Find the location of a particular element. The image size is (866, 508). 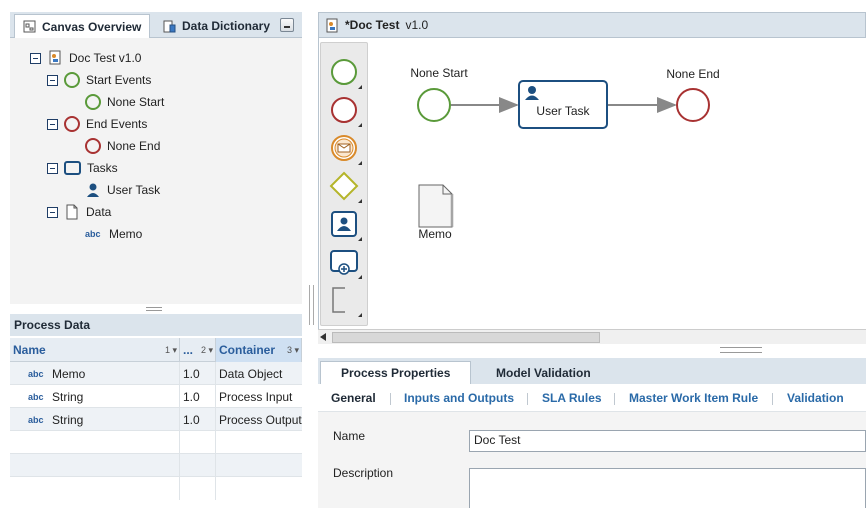

tree-node-start-events: Start Events is located at coordinates (99, 80).